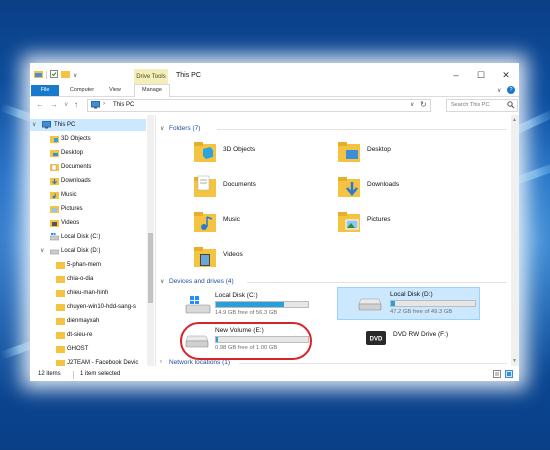 This screenshot has width=550, height=450. What do you see at coordinates (98, 195) in the screenshot?
I see `sidebar-item-music: Music` at bounding box center [98, 195].